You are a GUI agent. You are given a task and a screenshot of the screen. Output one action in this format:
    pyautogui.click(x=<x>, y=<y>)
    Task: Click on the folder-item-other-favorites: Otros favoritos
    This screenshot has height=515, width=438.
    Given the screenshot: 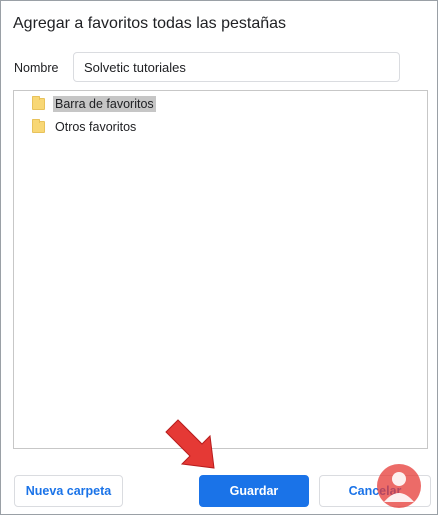 What is the action you would take?
    pyautogui.click(x=85, y=127)
    